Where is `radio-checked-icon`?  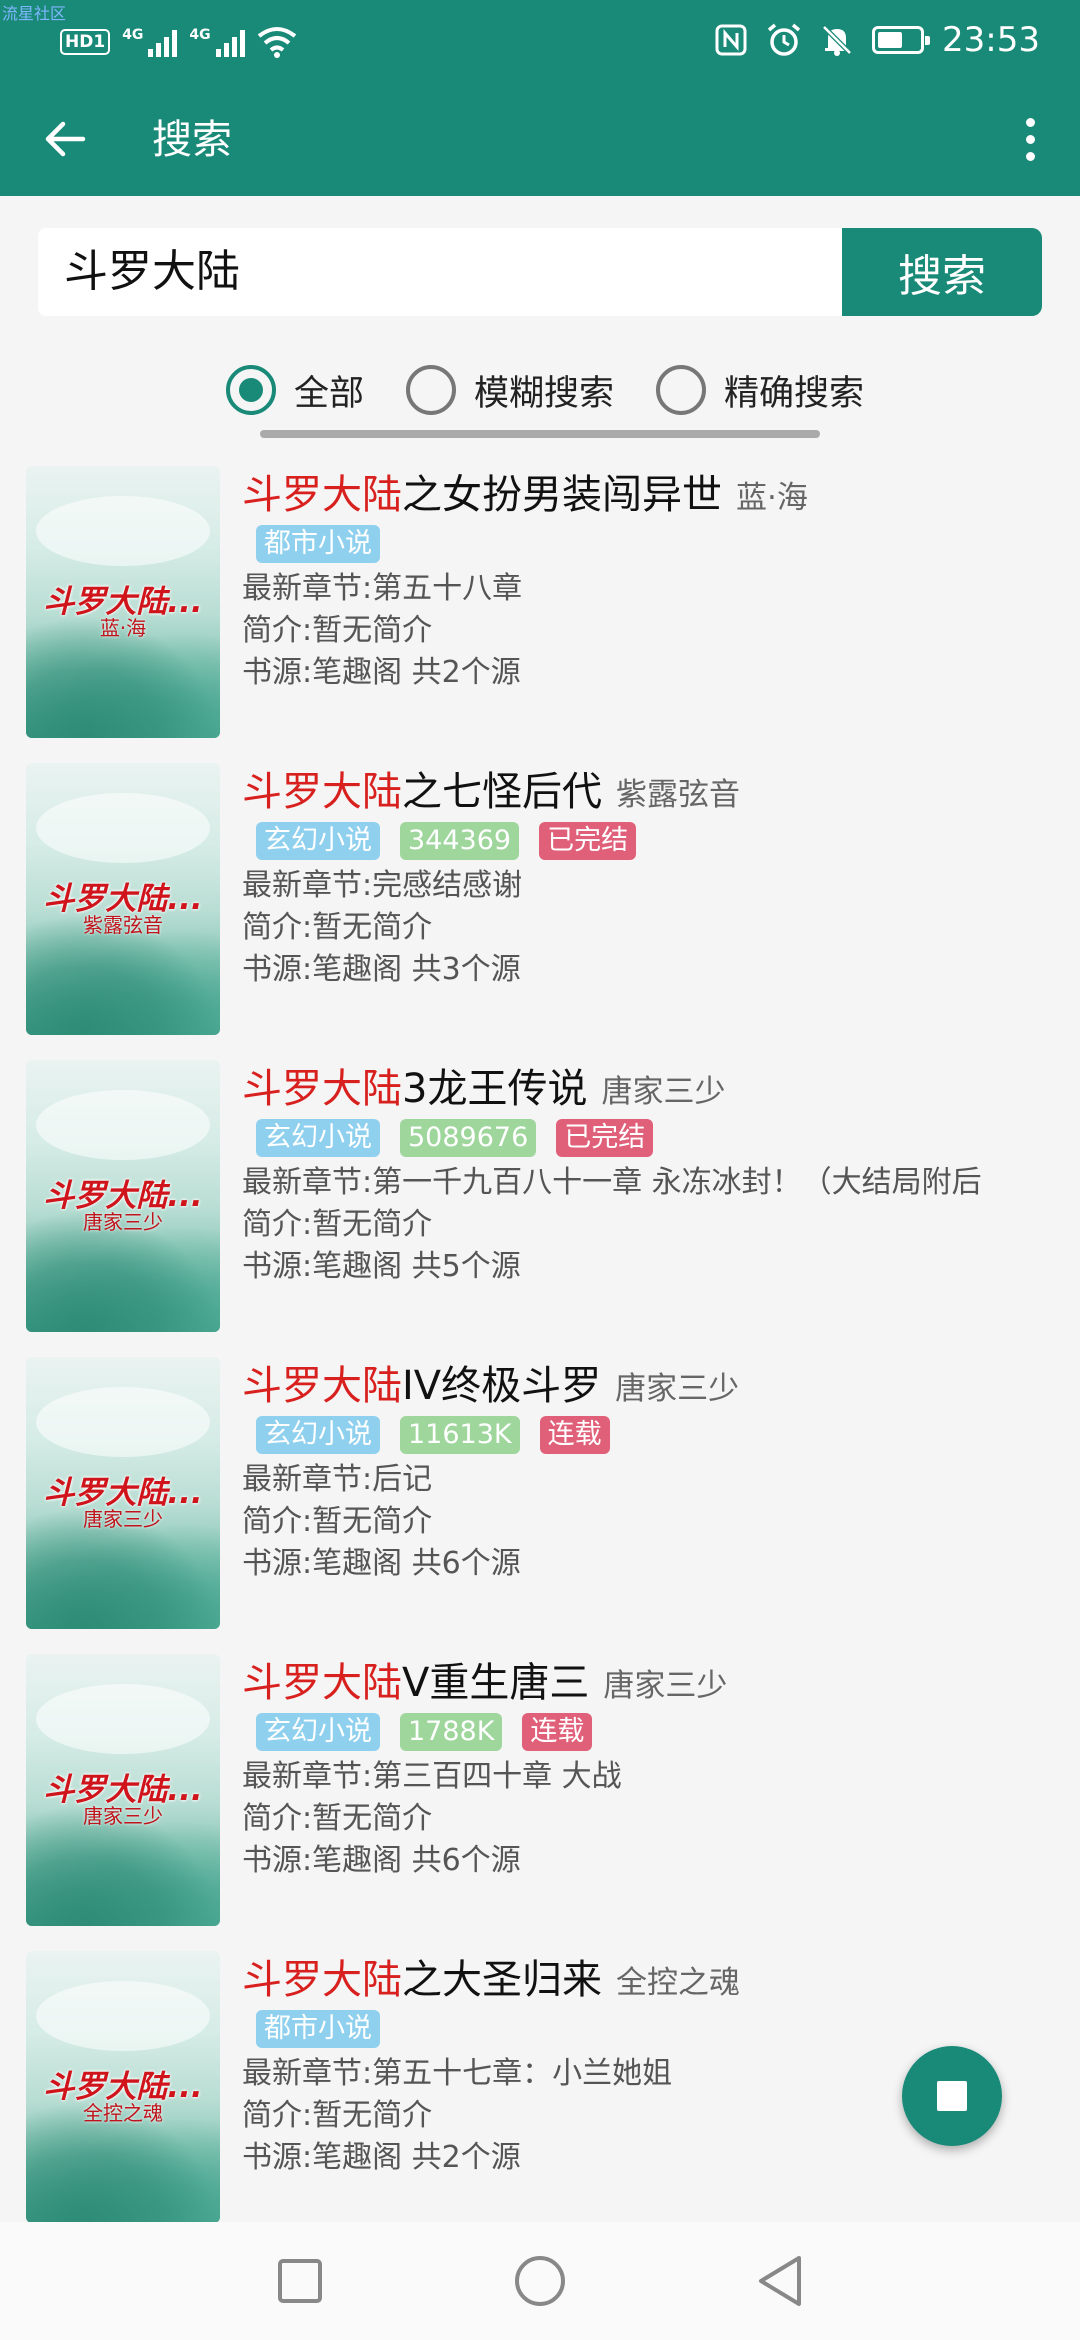 radio-checked-icon is located at coordinates (251, 390).